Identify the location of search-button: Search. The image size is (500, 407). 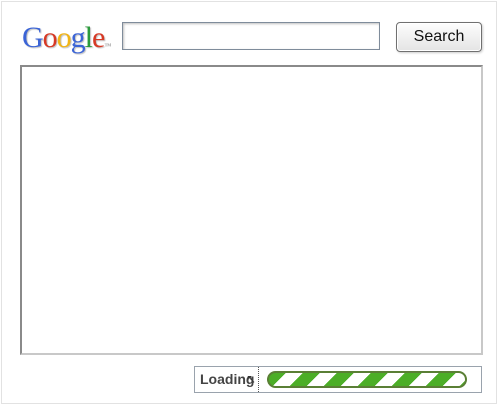
(439, 37).